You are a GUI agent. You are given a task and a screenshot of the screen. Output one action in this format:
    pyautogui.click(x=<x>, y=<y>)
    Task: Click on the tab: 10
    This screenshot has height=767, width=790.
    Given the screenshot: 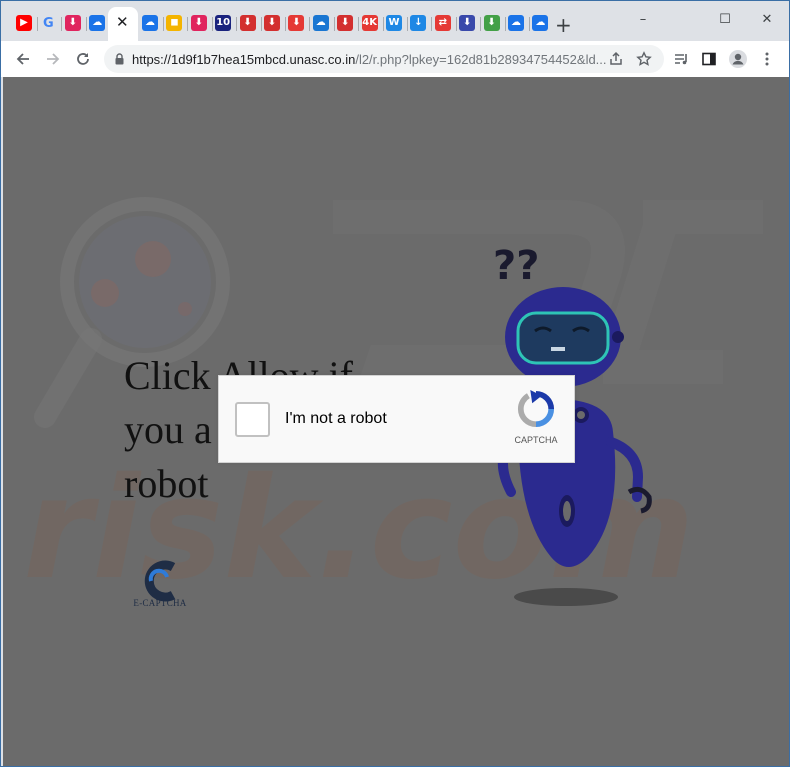 What is the action you would take?
    pyautogui.click(x=223, y=23)
    